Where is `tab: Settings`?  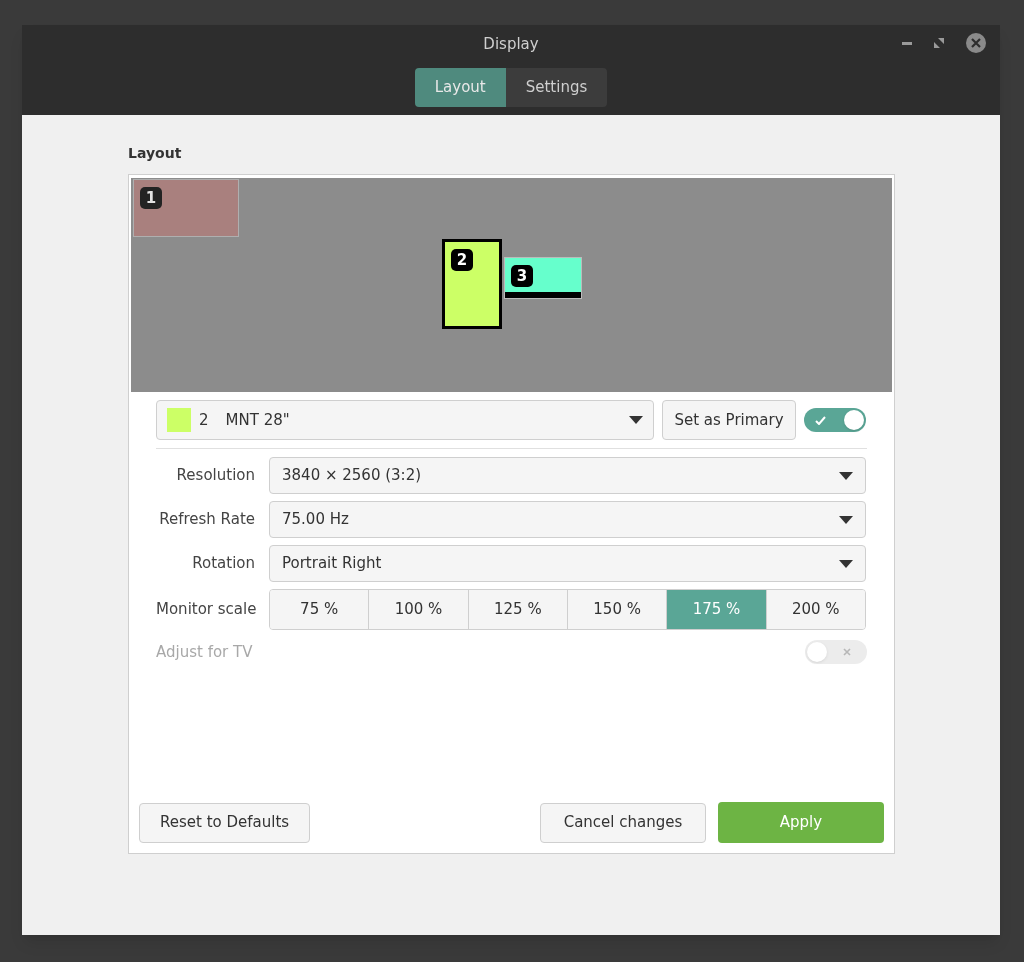 tab: Settings is located at coordinates (556, 87).